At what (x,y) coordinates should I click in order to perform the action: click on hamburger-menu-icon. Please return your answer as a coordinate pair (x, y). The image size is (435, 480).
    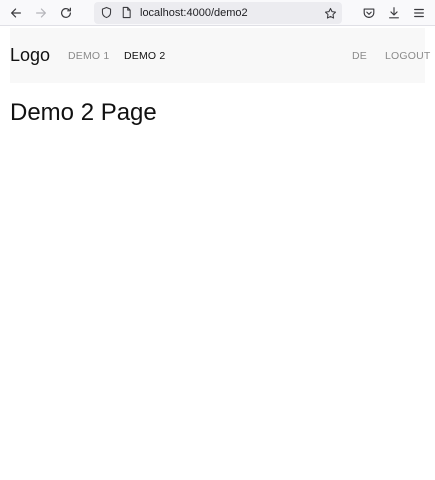
    Looking at the image, I should click on (419, 13).